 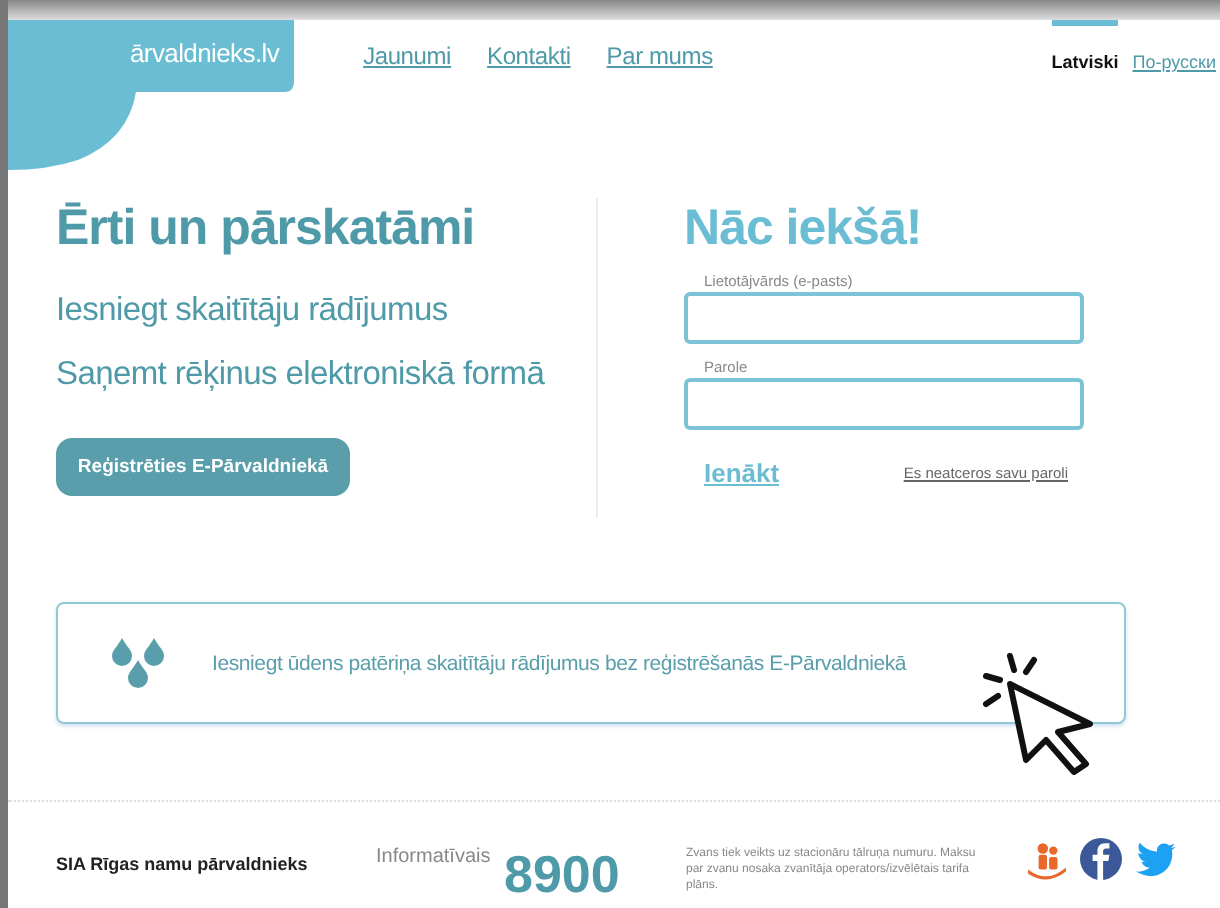 I want to click on bird-icon, so click(x=1155, y=859).